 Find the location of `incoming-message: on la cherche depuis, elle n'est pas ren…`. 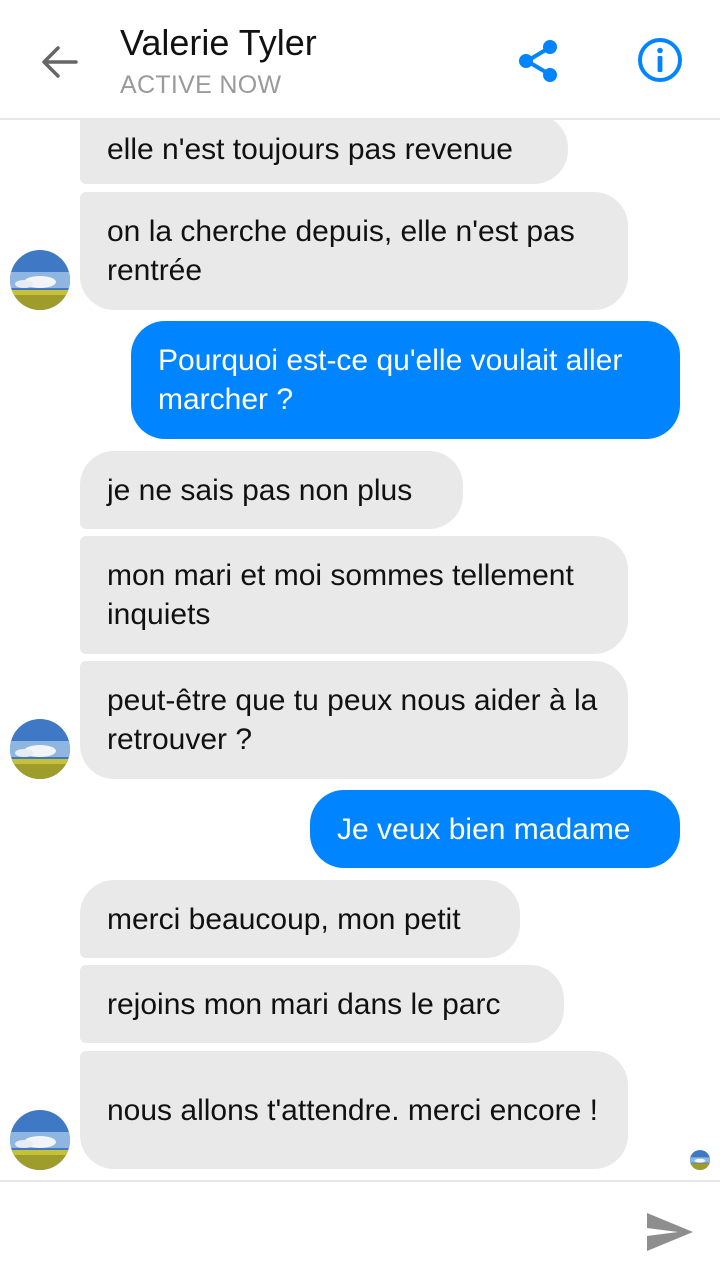

incoming-message: on la cherche depuis, elle n'est pas ren… is located at coordinates (354, 251).